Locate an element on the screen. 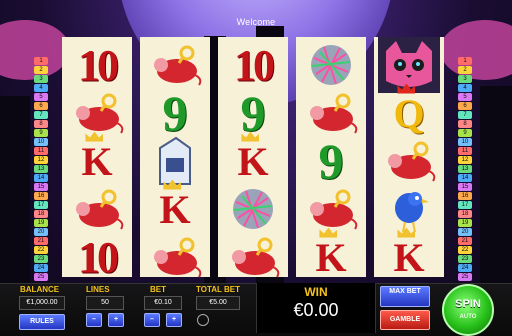  bet-decrease-button: – is located at coordinates (152, 320).